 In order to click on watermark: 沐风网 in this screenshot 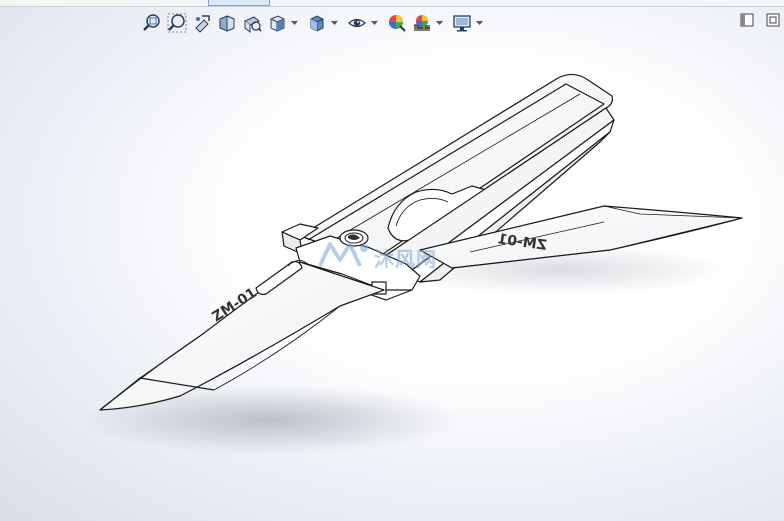, I will do `click(377, 257)`.